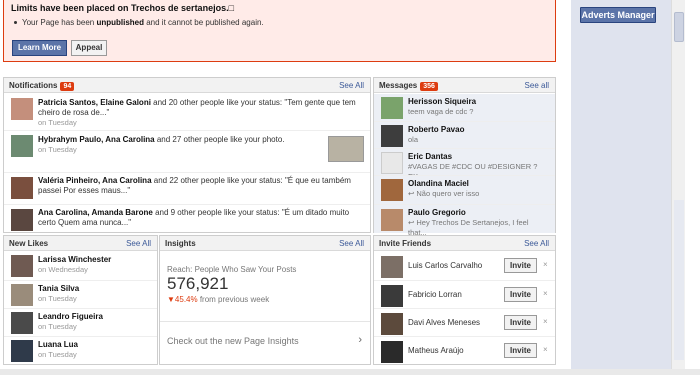  I want to click on insights-see-all-link: See All, so click(351, 243).